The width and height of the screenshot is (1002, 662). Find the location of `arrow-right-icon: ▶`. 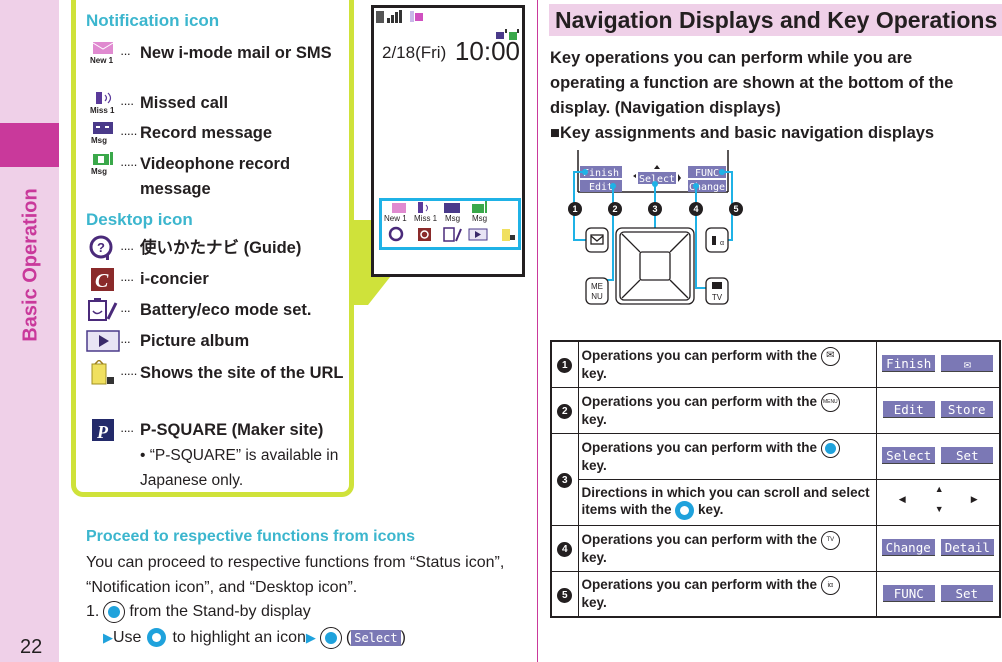

arrow-right-icon: ▶ is located at coordinates (974, 498).